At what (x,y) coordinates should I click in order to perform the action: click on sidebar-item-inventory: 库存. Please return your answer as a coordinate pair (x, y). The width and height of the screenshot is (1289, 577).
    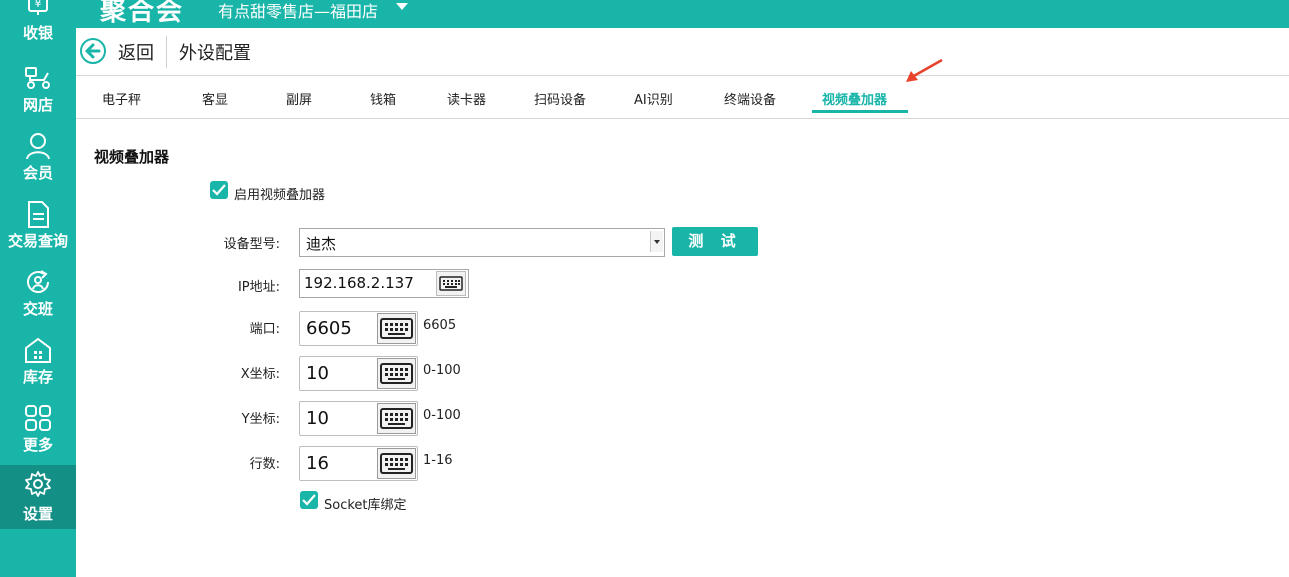
    Looking at the image, I should click on (38, 364).